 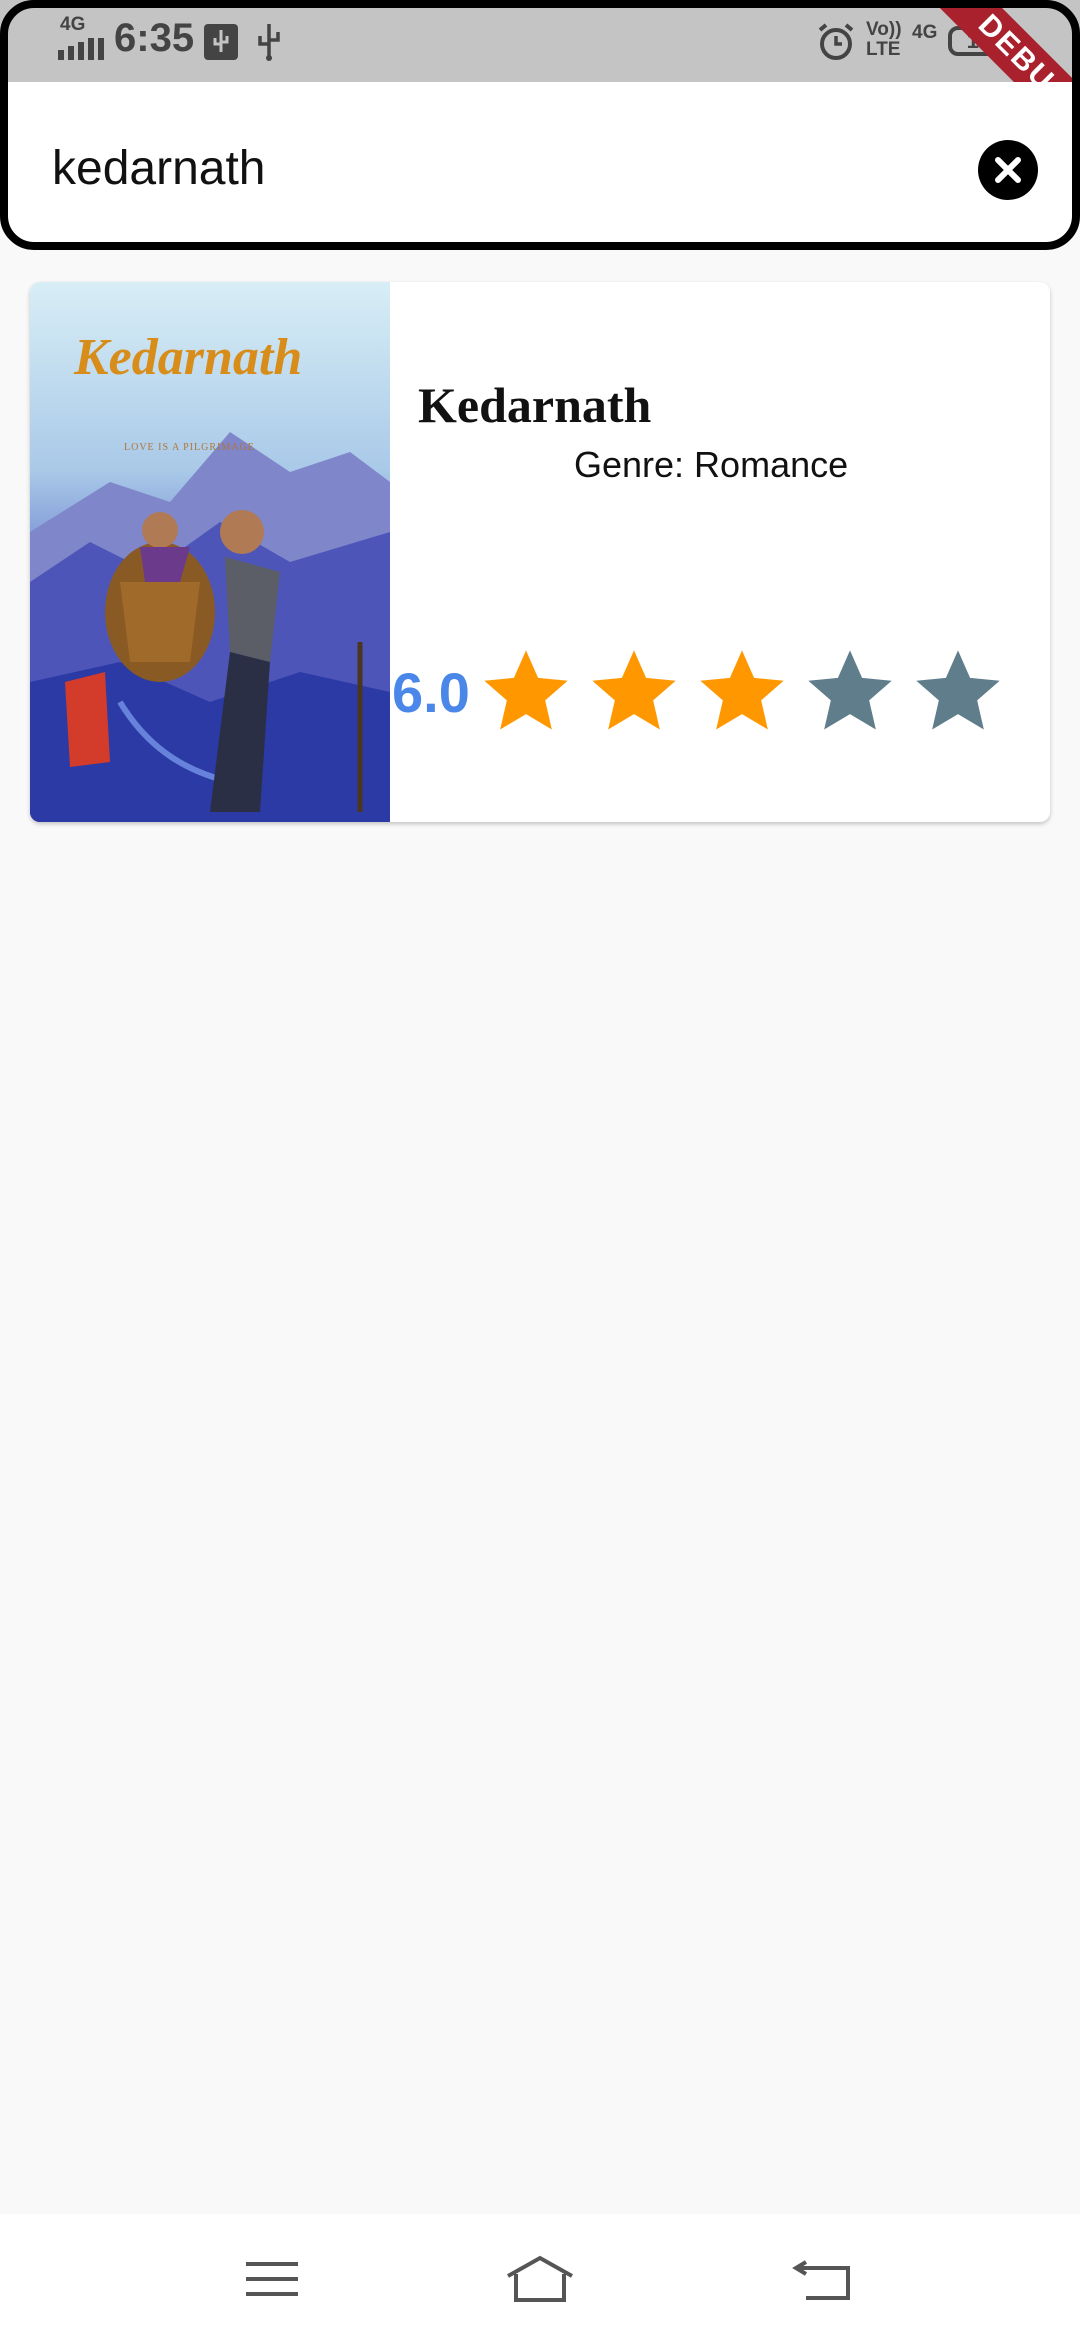 What do you see at coordinates (269, 42) in the screenshot?
I see `usb-icon` at bounding box center [269, 42].